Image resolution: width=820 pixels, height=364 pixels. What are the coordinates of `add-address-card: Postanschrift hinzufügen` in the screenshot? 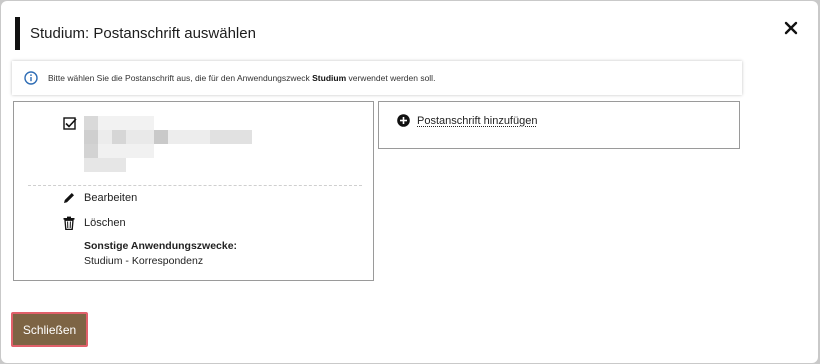 It's located at (559, 125).